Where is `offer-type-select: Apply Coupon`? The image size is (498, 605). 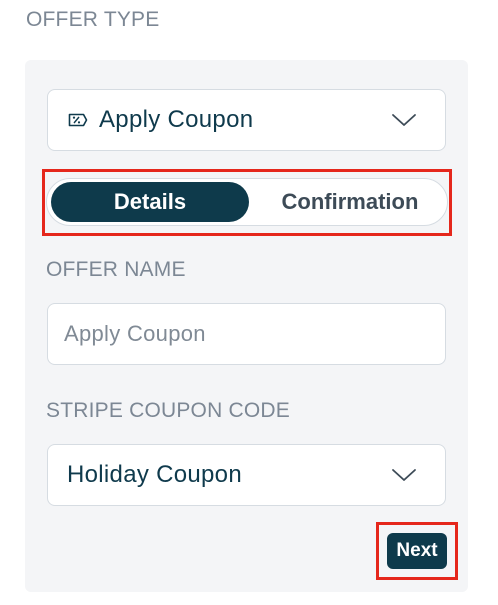 offer-type-select: Apply Coupon is located at coordinates (246, 120).